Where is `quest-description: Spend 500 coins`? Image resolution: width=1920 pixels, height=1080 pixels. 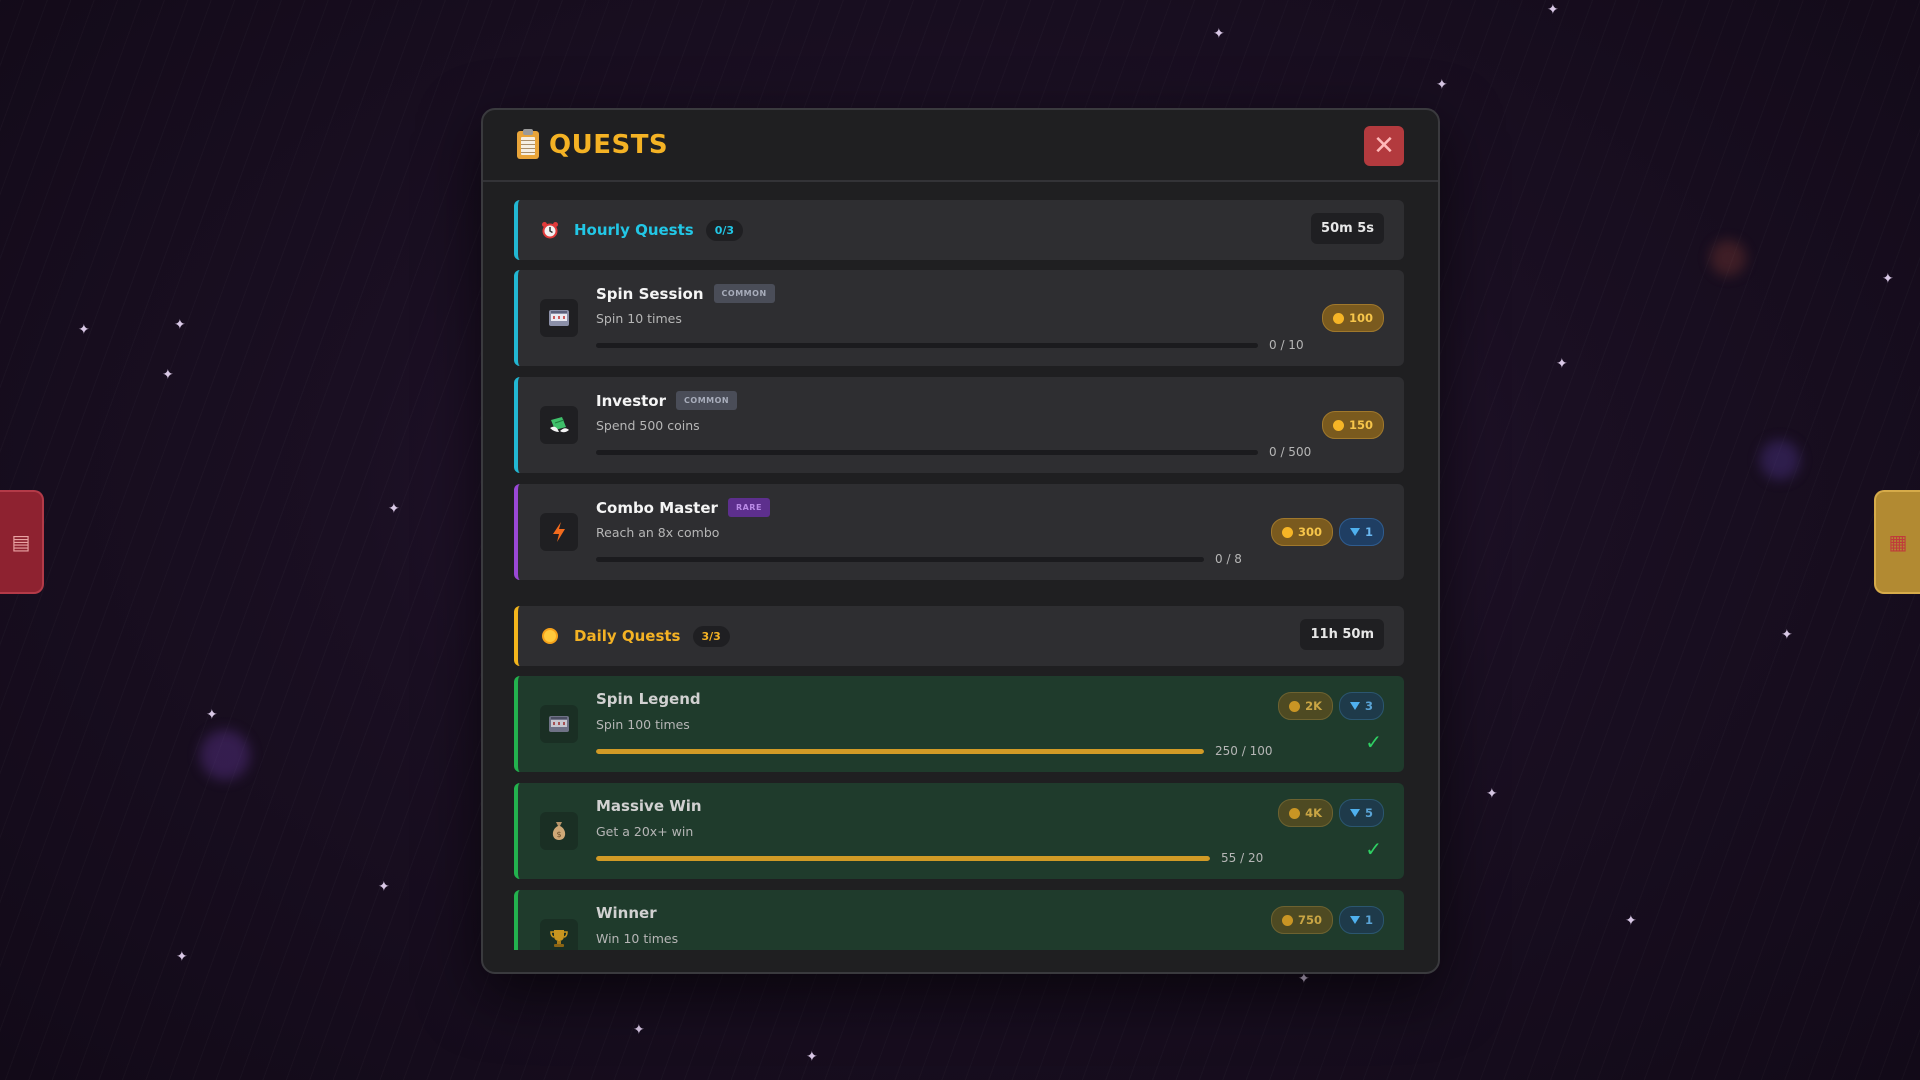
quest-description: Spend 500 coins is located at coordinates (648, 425).